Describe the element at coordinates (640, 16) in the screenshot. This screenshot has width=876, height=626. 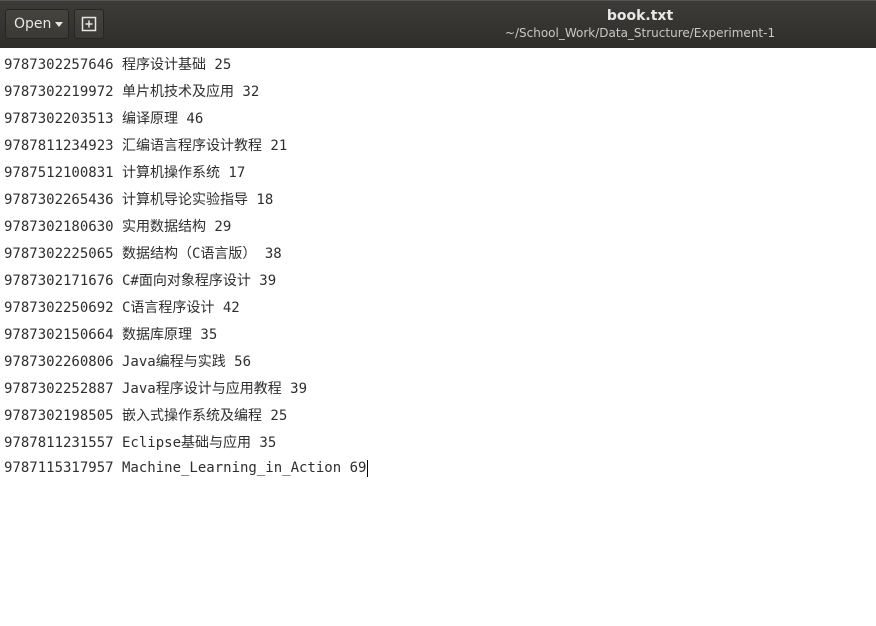
I see `document-title: book.txt` at that location.